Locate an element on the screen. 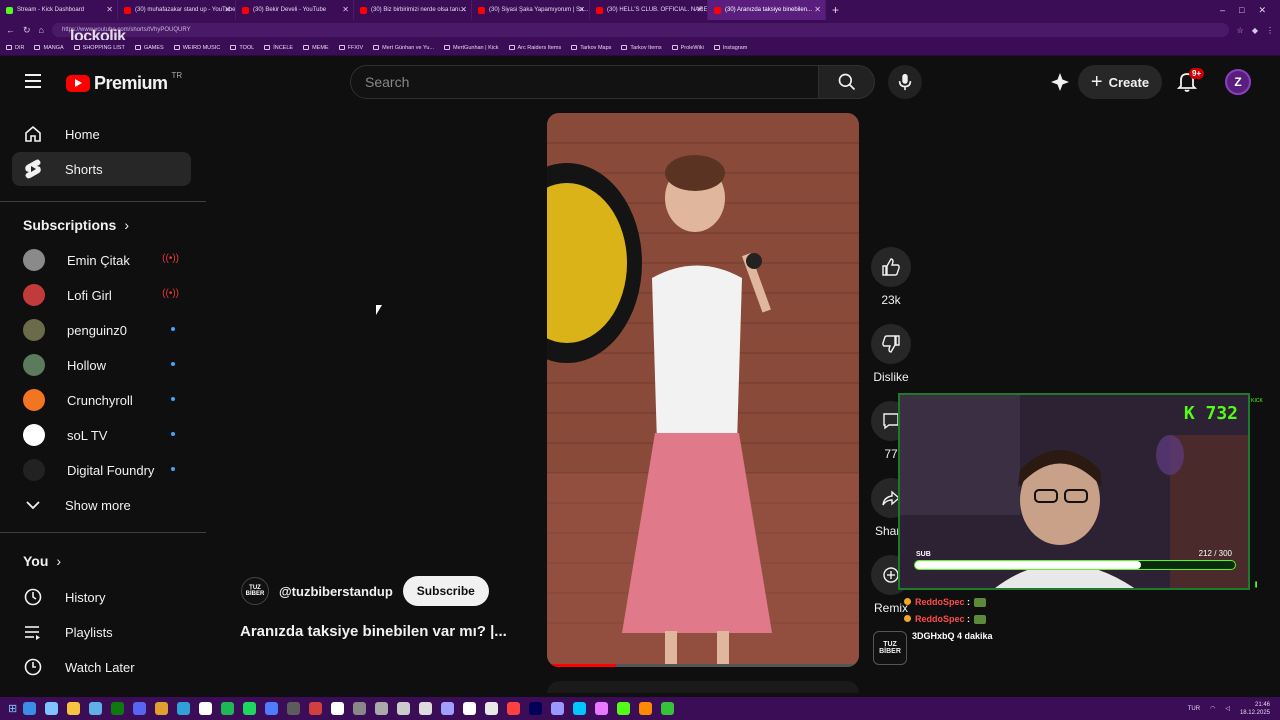 The height and width of the screenshot is (720, 1280). wifi-icon: ◠ is located at coordinates (1212, 708).